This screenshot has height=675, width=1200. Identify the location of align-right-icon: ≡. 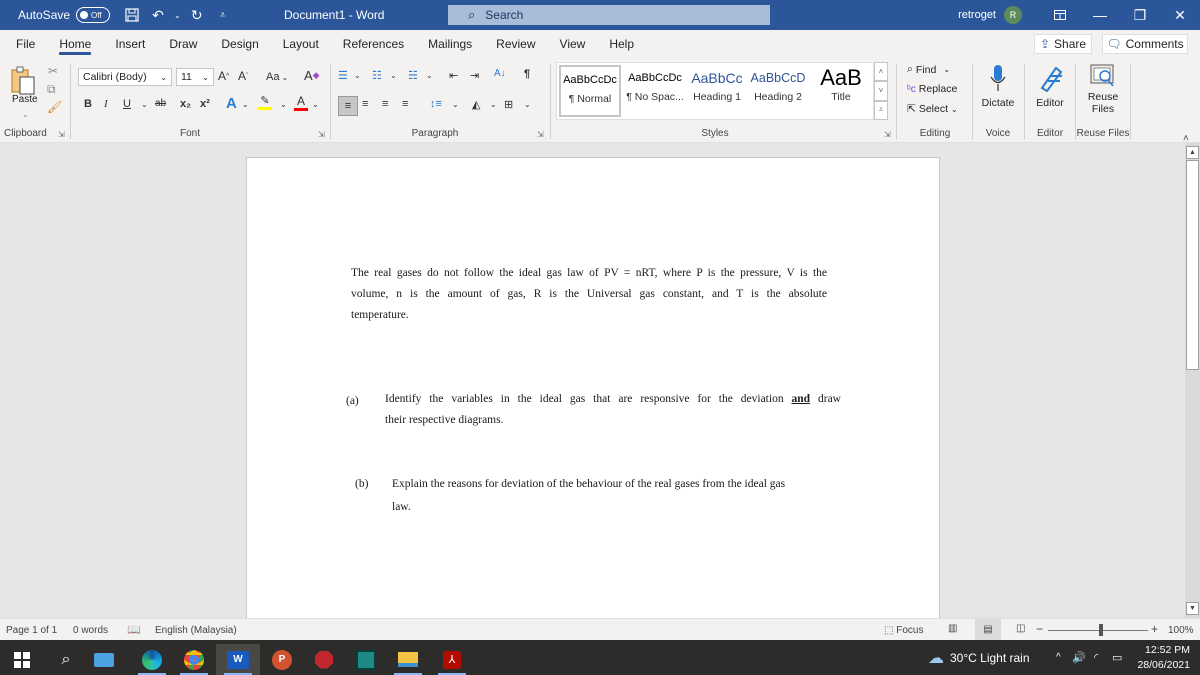
(385, 104).